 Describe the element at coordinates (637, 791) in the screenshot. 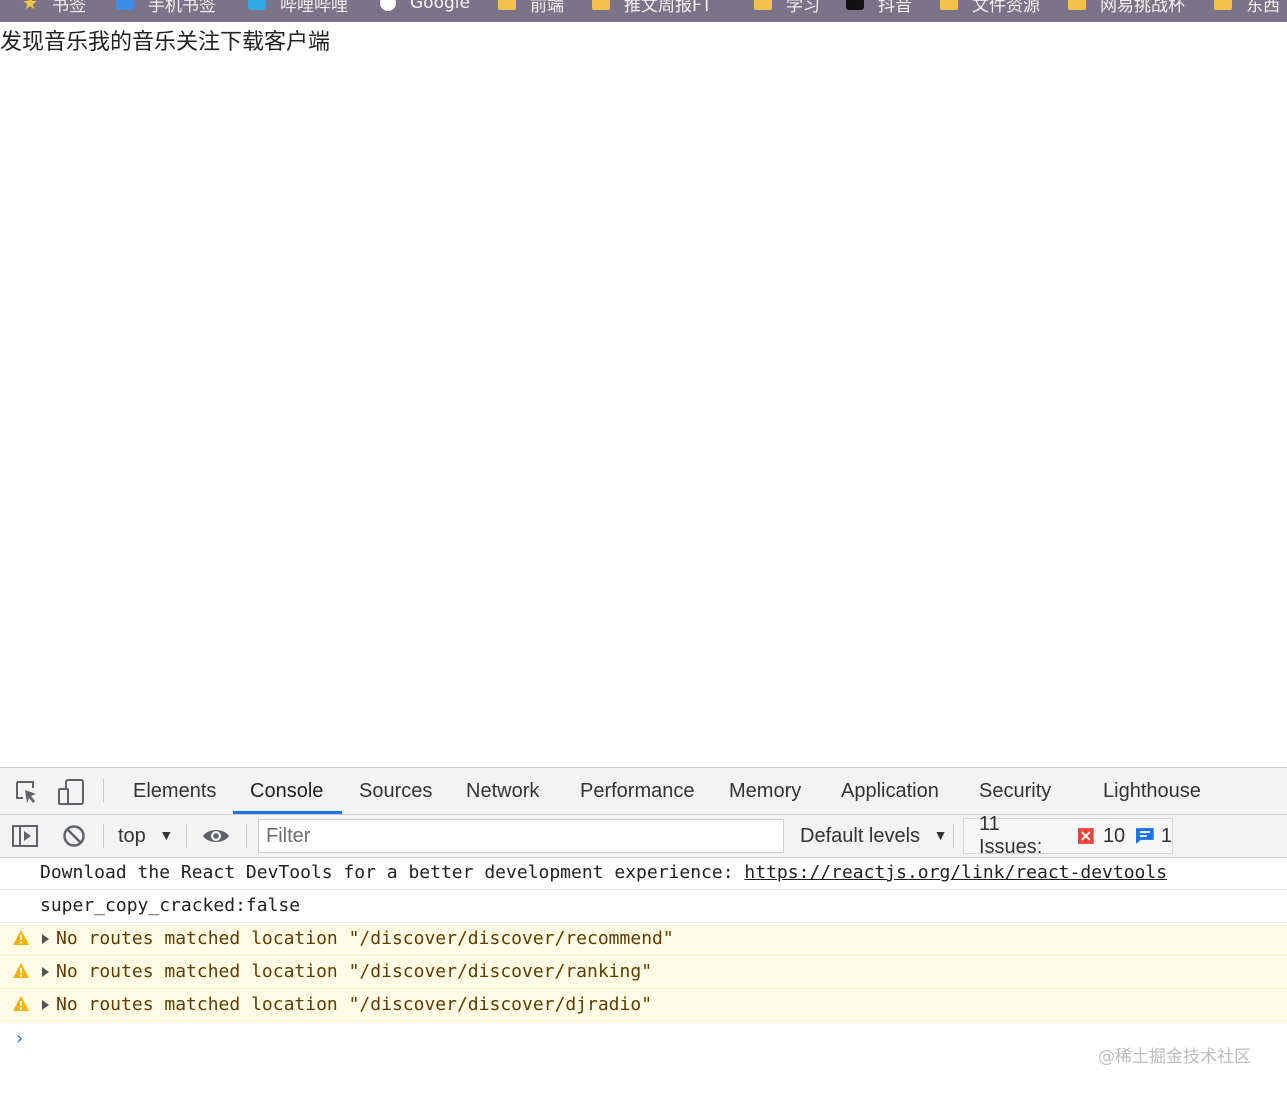

I see `tab-performance: Performance` at that location.